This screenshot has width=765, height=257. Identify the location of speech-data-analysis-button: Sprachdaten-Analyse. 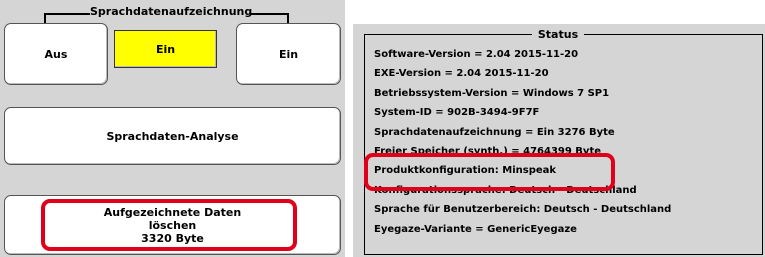
(172, 136).